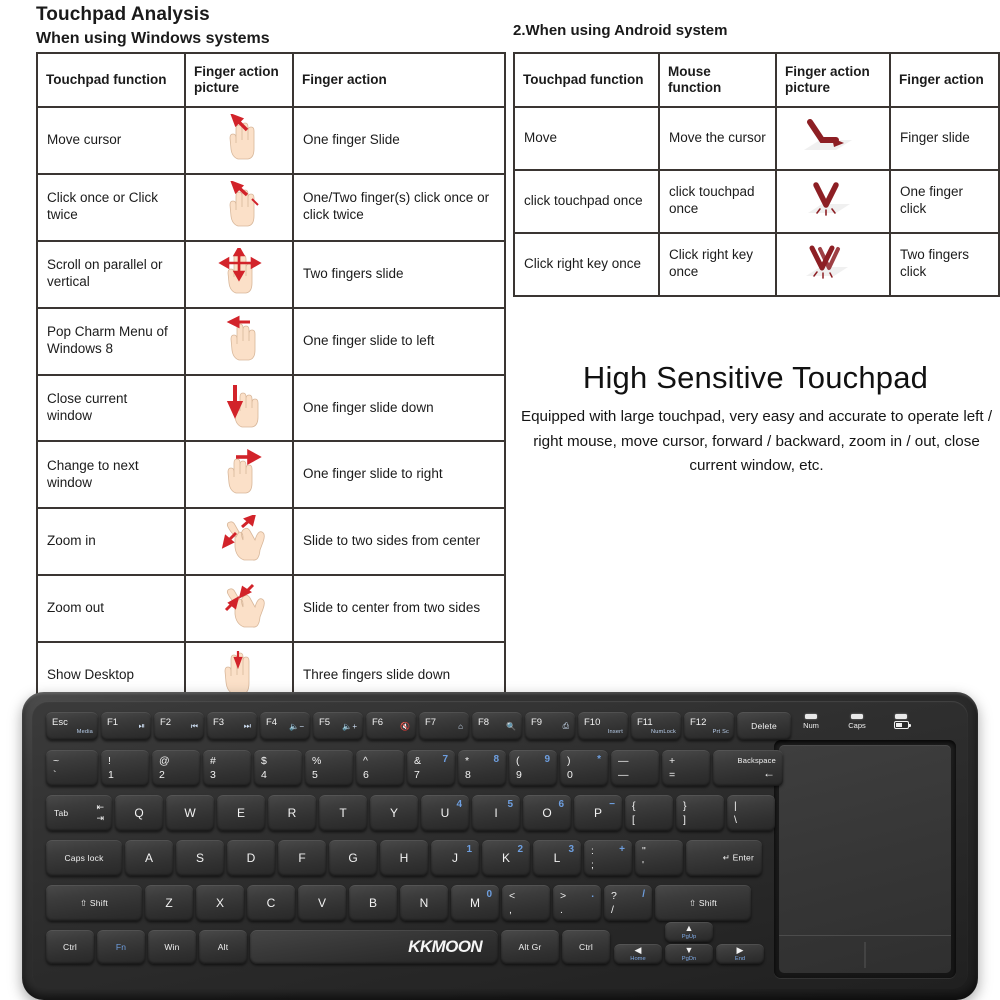  I want to click on key-7: & 7 7, so click(431, 768).